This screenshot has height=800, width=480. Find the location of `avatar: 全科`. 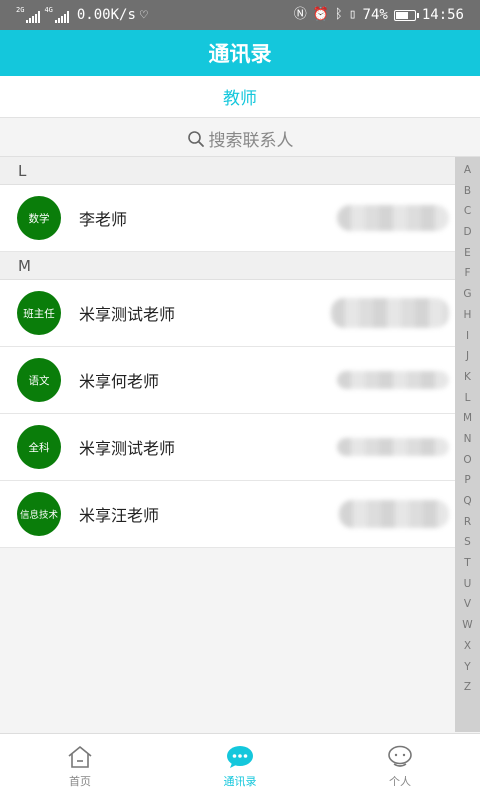

avatar: 全科 is located at coordinates (39, 447).